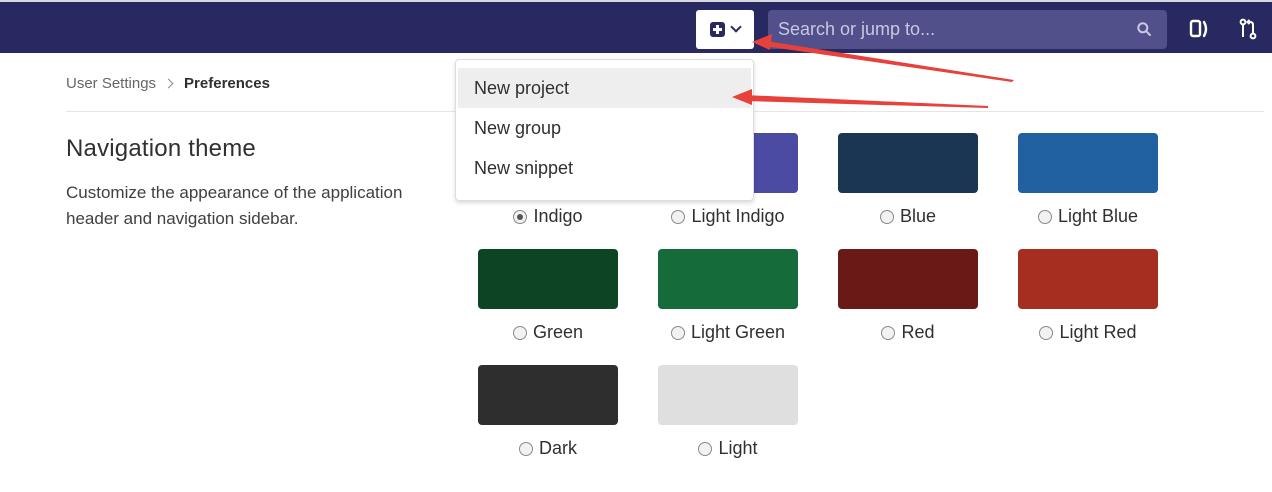 This screenshot has height=492, width=1272. I want to click on theme-swatch-light-blue, so click(1088, 163).